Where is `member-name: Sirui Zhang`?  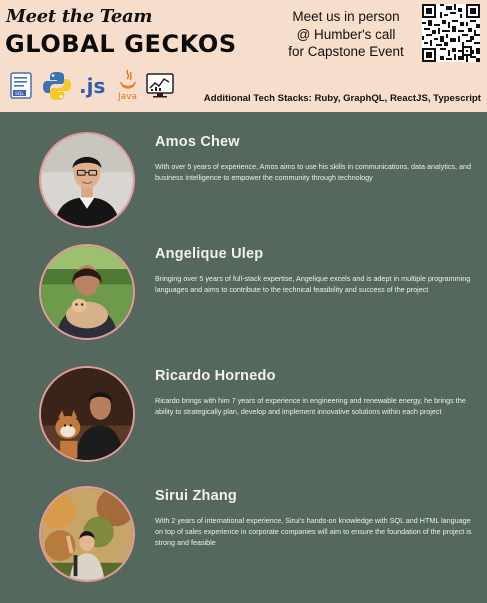 member-name: Sirui Zhang is located at coordinates (196, 496).